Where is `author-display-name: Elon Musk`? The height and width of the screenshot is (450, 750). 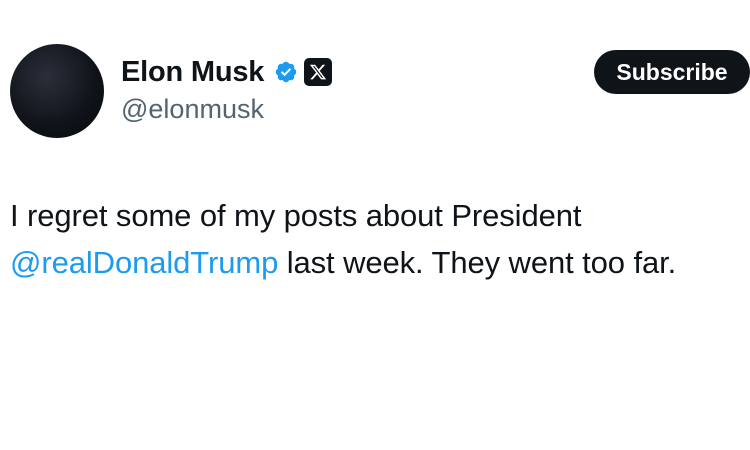 author-display-name: Elon Musk is located at coordinates (192, 72).